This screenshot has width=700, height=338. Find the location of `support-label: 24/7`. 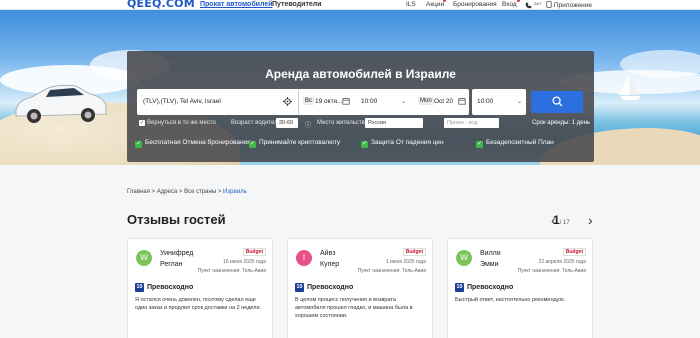

support-label: 24/7 is located at coordinates (537, 3).